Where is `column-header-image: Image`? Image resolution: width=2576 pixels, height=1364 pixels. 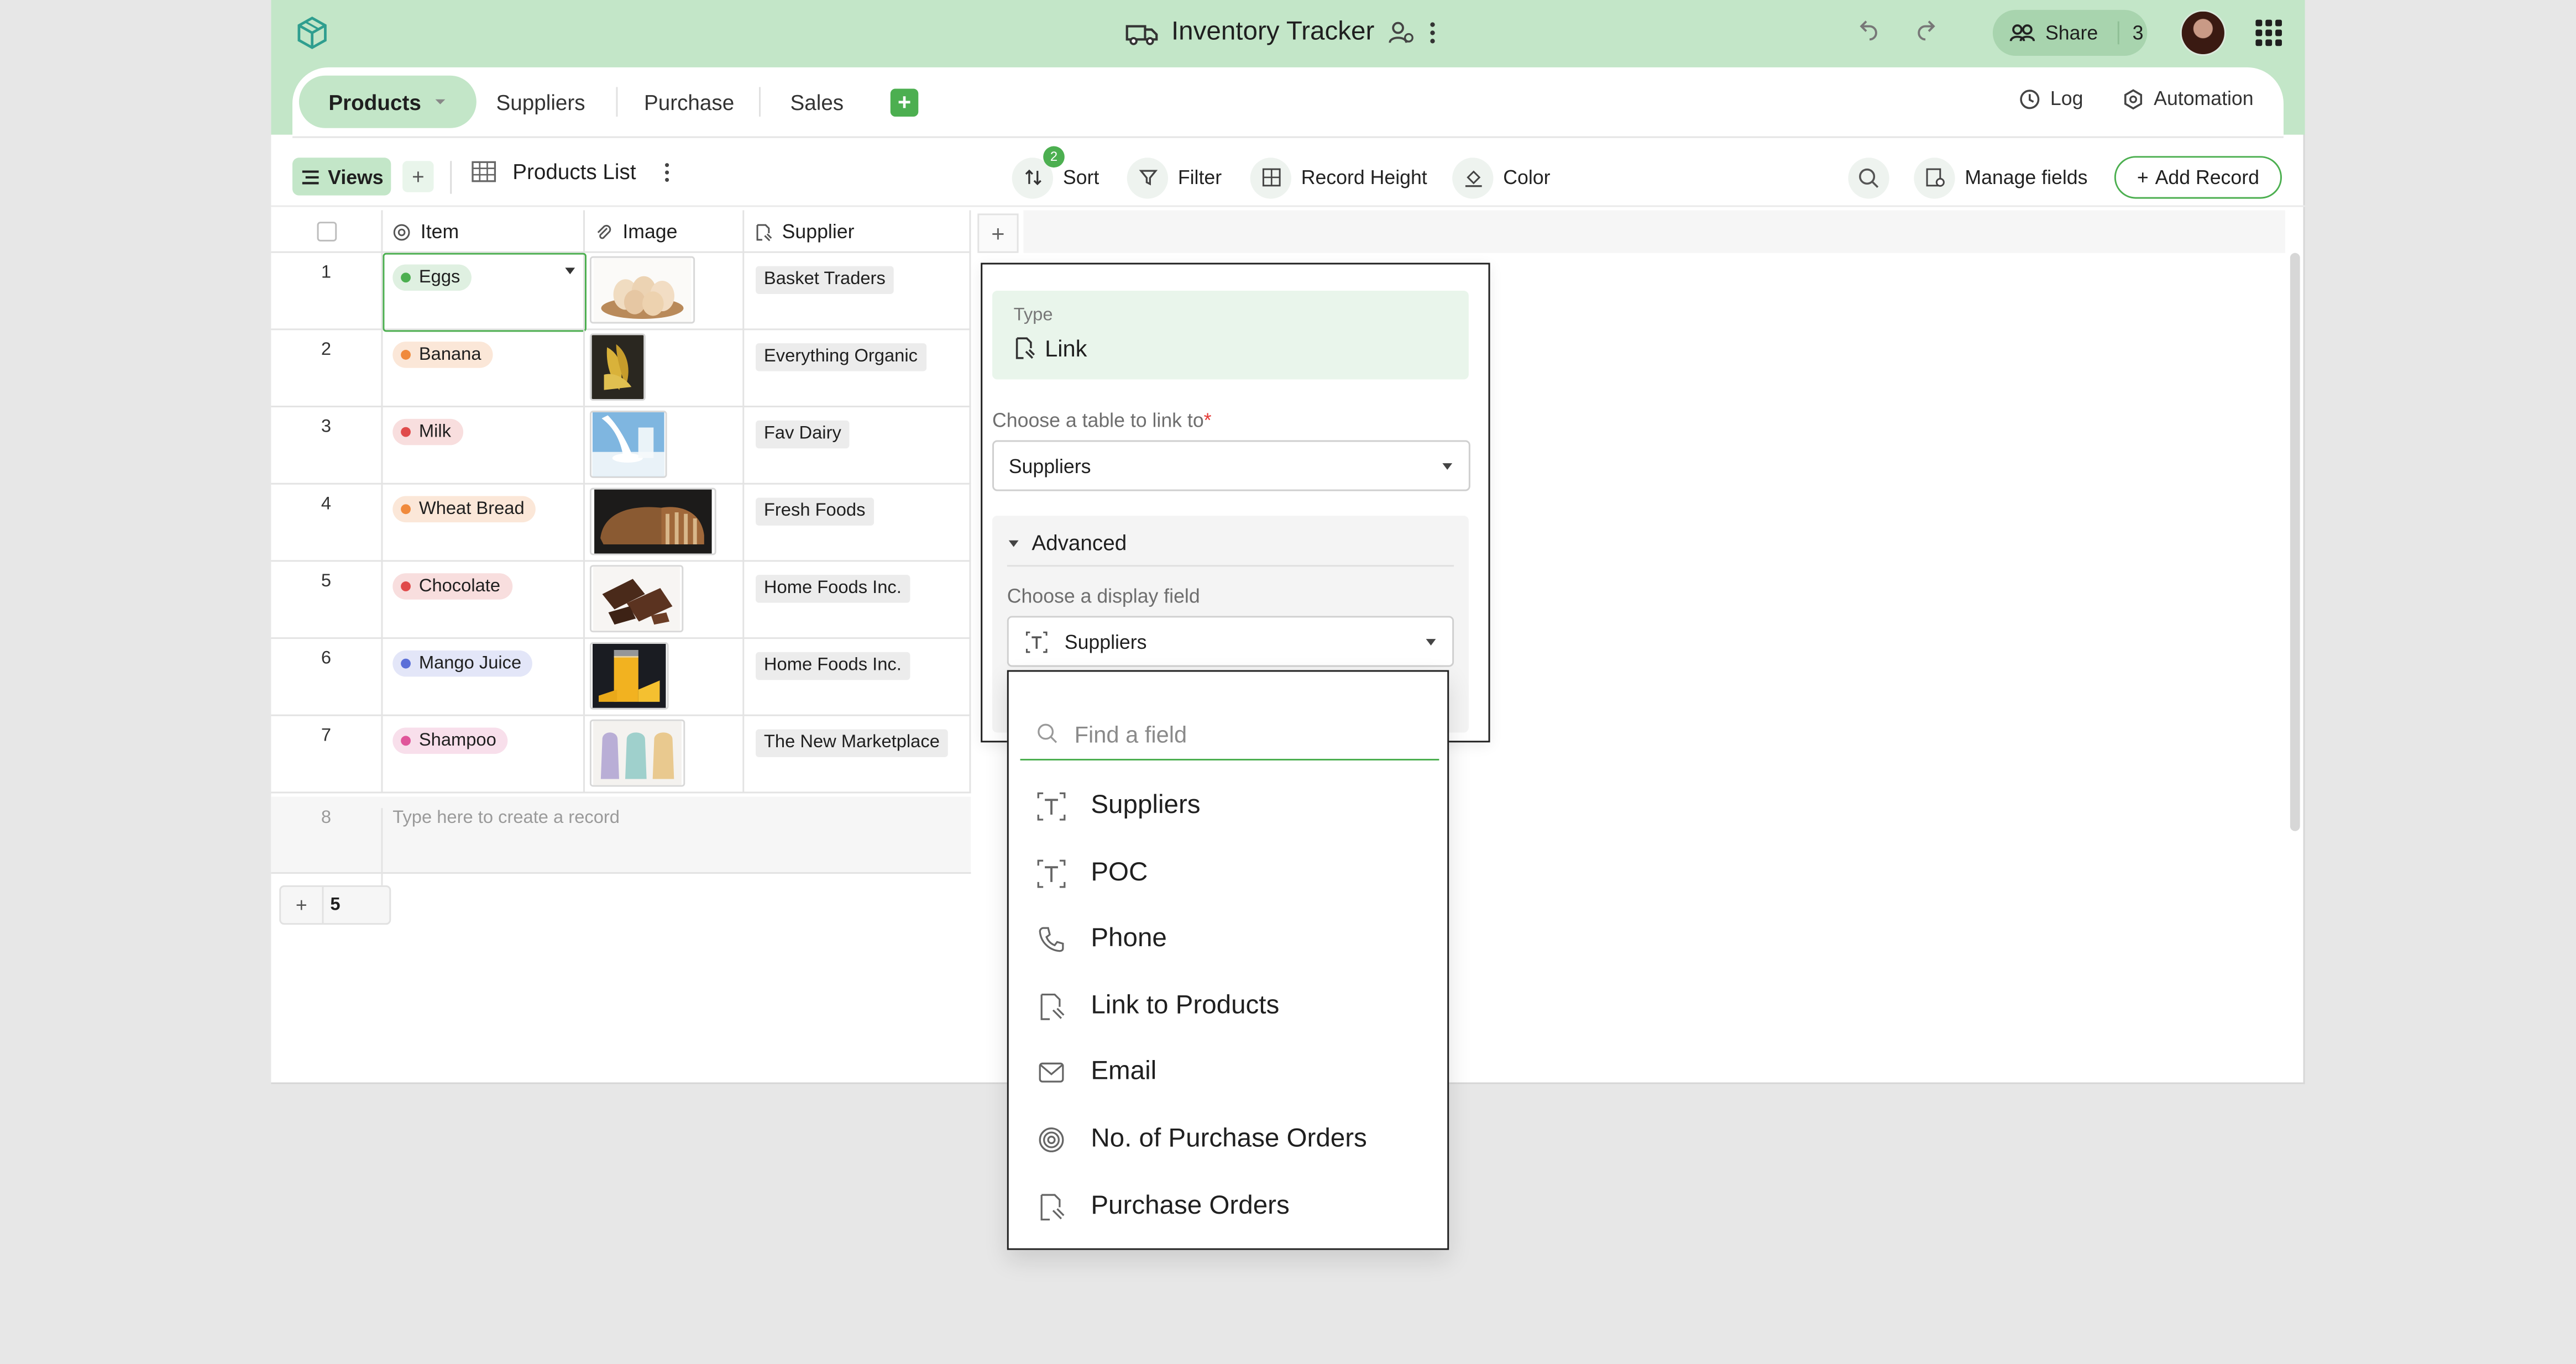
column-header-image: Image is located at coordinates (665, 232).